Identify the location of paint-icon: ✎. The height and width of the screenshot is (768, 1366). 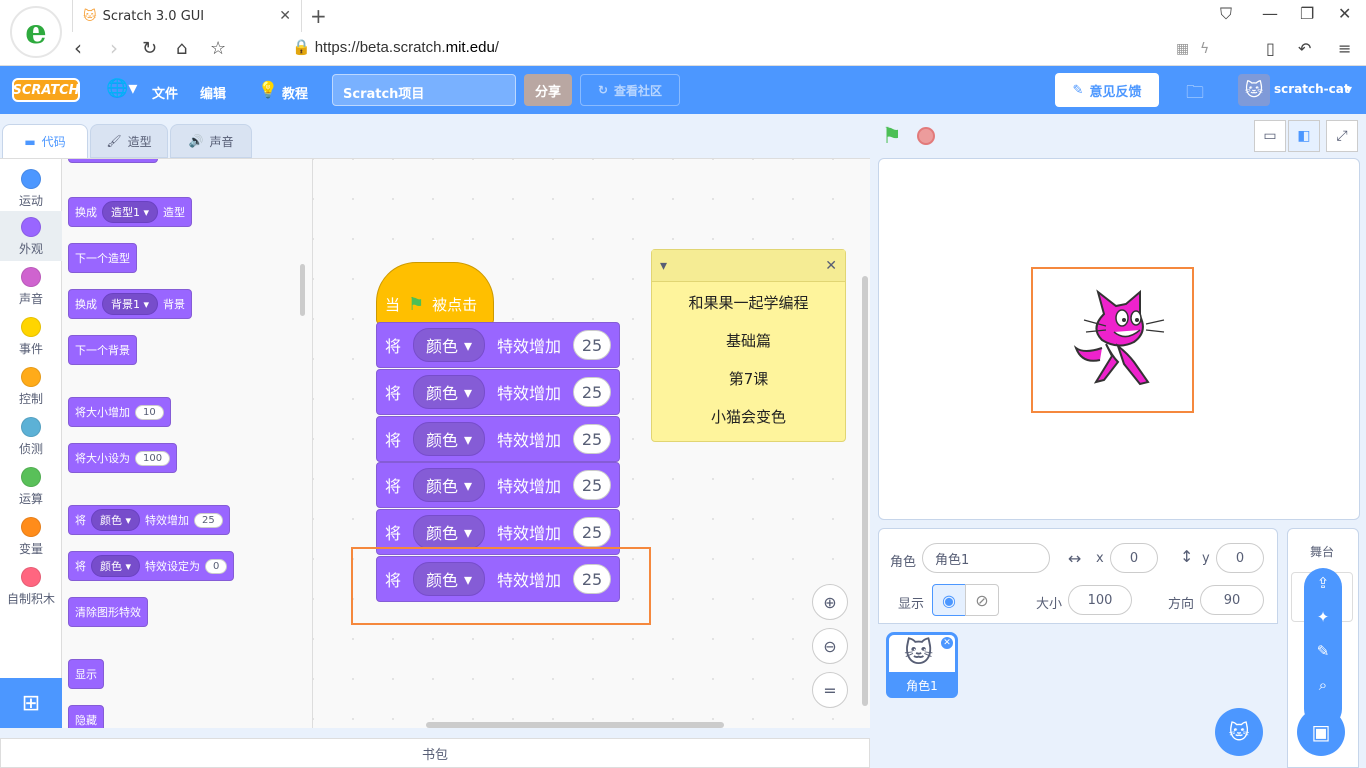
(1323, 651).